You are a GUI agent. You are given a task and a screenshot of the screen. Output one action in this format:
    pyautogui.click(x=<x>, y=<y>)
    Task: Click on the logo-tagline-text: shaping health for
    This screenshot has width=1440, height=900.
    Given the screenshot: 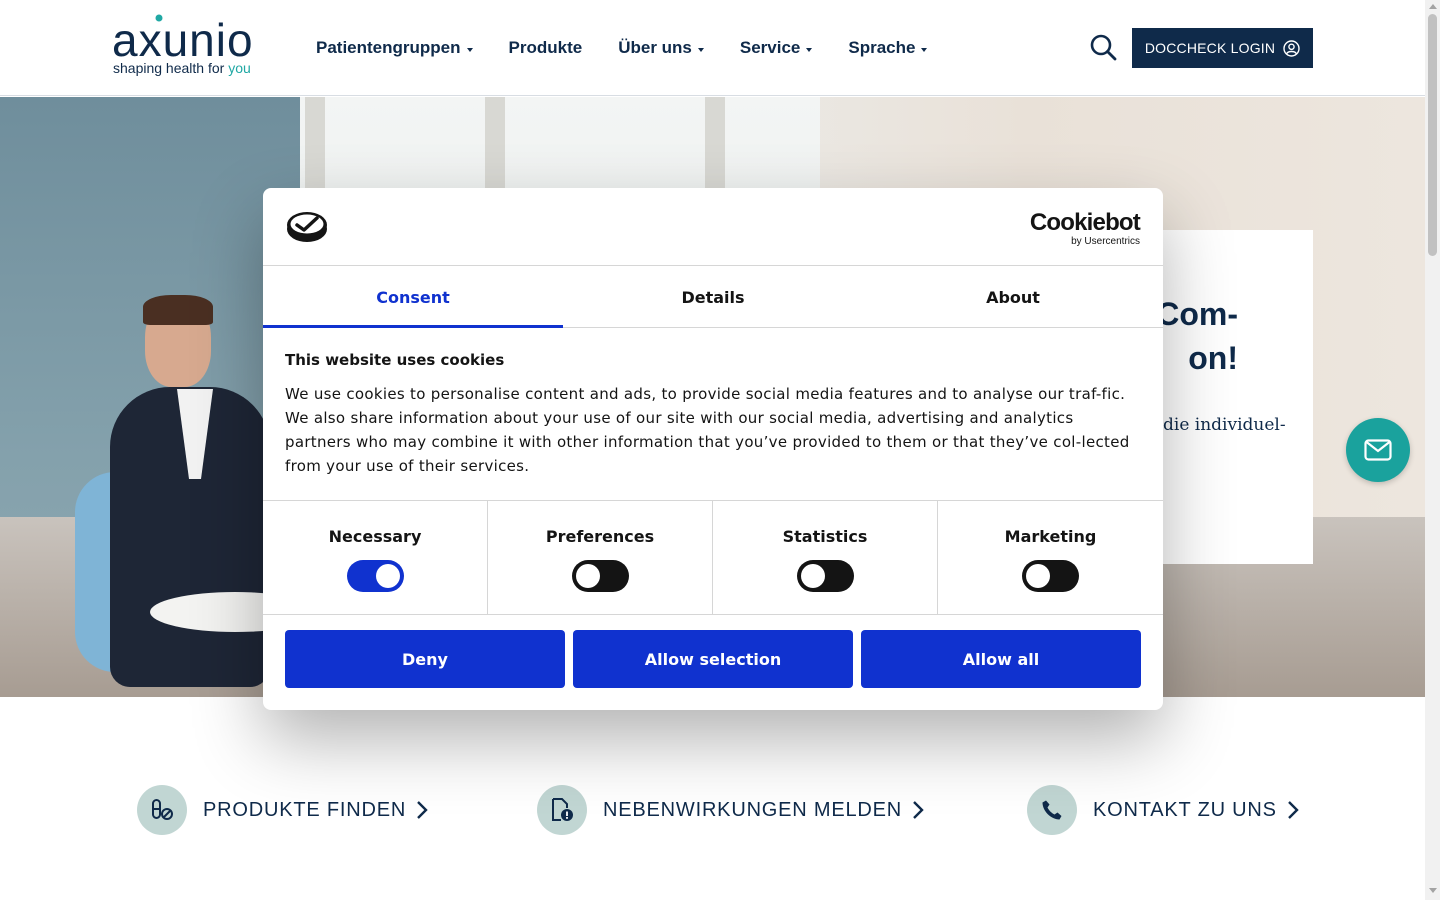 What is the action you would take?
    pyautogui.click(x=171, y=68)
    